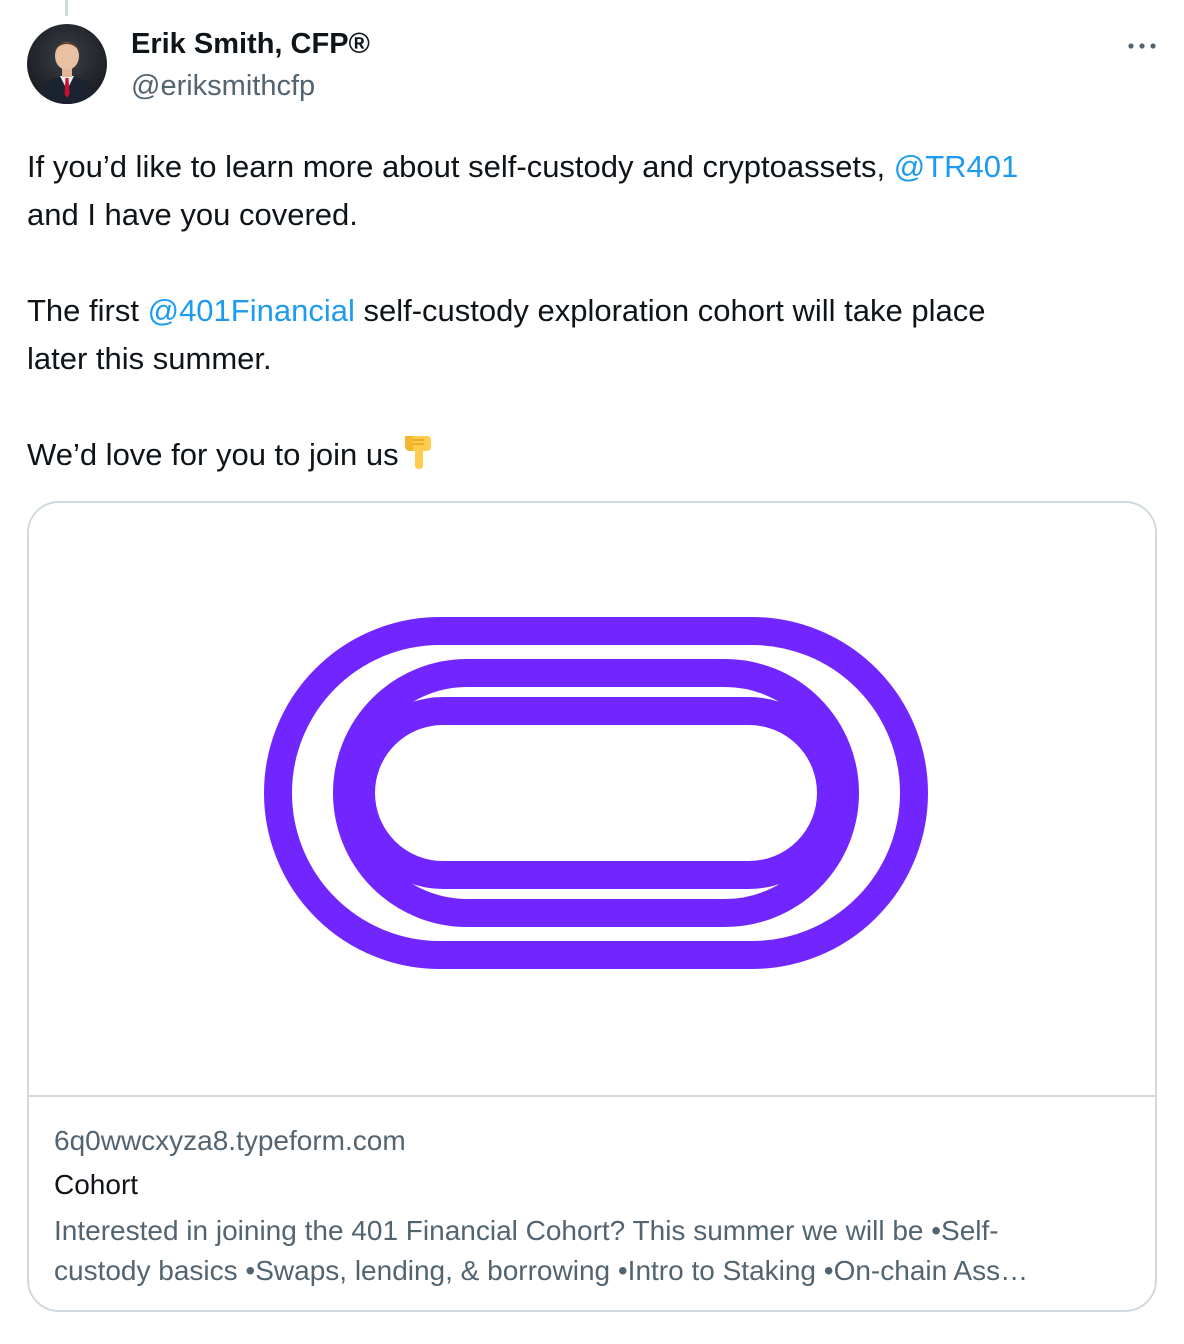 This screenshot has width=1184, height=1344. I want to click on more-horizontal-icon, so click(1142, 46).